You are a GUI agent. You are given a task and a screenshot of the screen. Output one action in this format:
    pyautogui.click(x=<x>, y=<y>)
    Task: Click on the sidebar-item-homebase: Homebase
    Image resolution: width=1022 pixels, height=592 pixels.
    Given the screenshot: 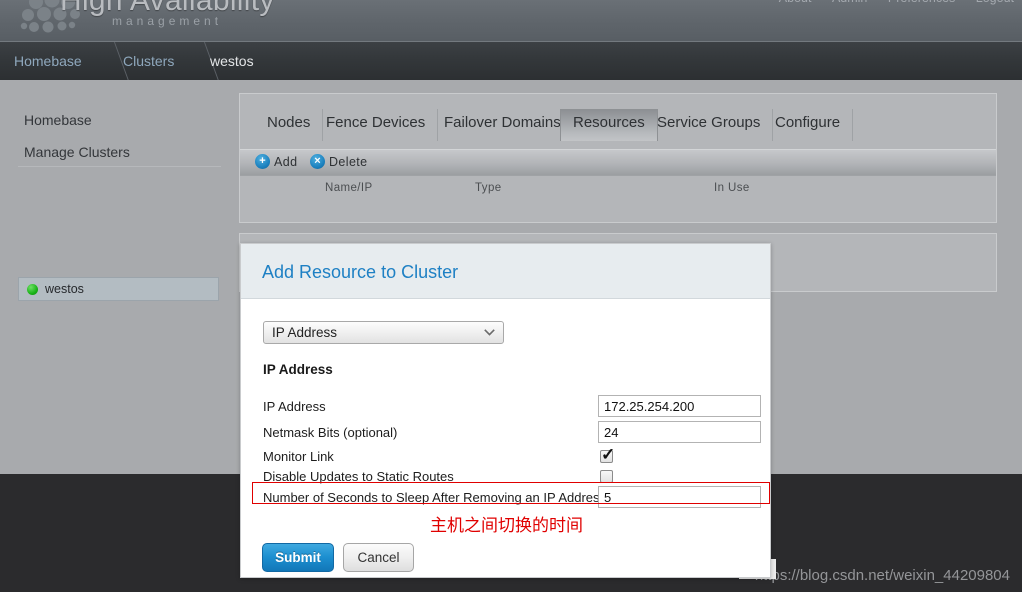 What is the action you would take?
    pyautogui.click(x=58, y=120)
    